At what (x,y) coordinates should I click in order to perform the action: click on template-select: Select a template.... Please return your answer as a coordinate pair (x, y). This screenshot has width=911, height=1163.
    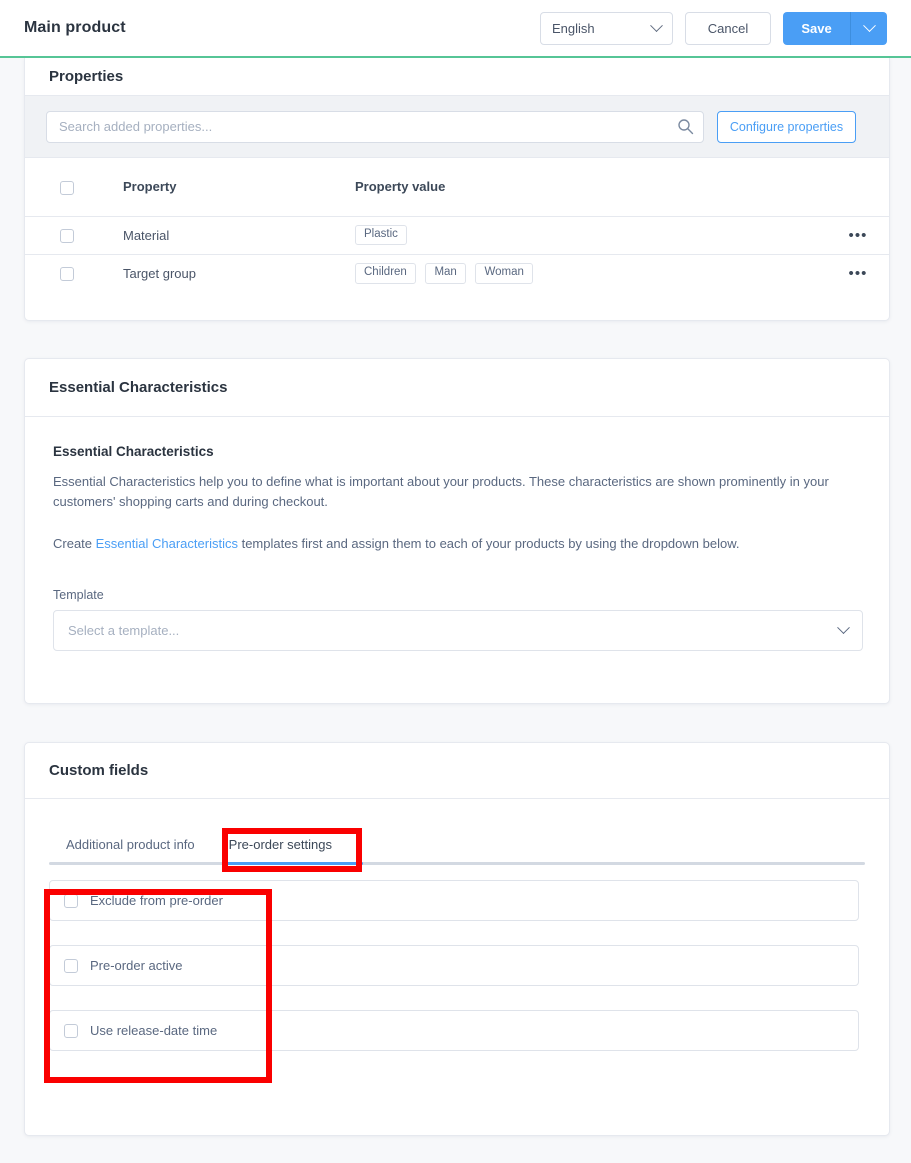
    Looking at the image, I should click on (458, 630).